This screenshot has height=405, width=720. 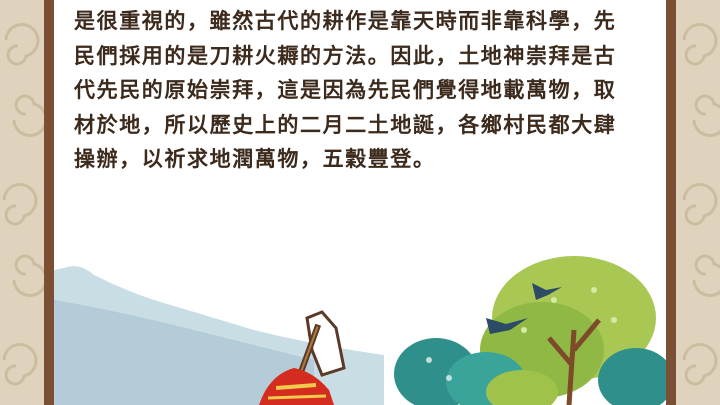 I want to click on text-line: 操辦，以祈求地潤萬物，五穀豐登。, so click(x=255, y=159).